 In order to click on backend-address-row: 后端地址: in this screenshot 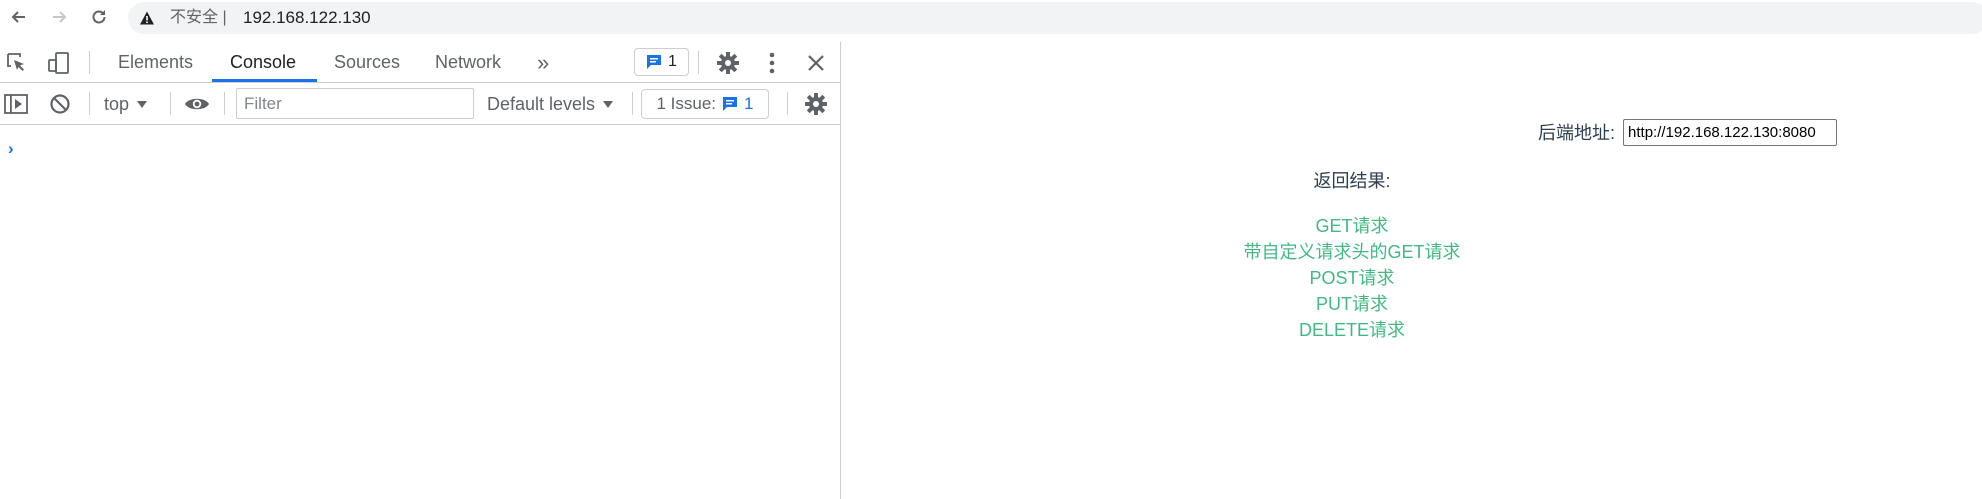, I will do `click(1688, 132)`.